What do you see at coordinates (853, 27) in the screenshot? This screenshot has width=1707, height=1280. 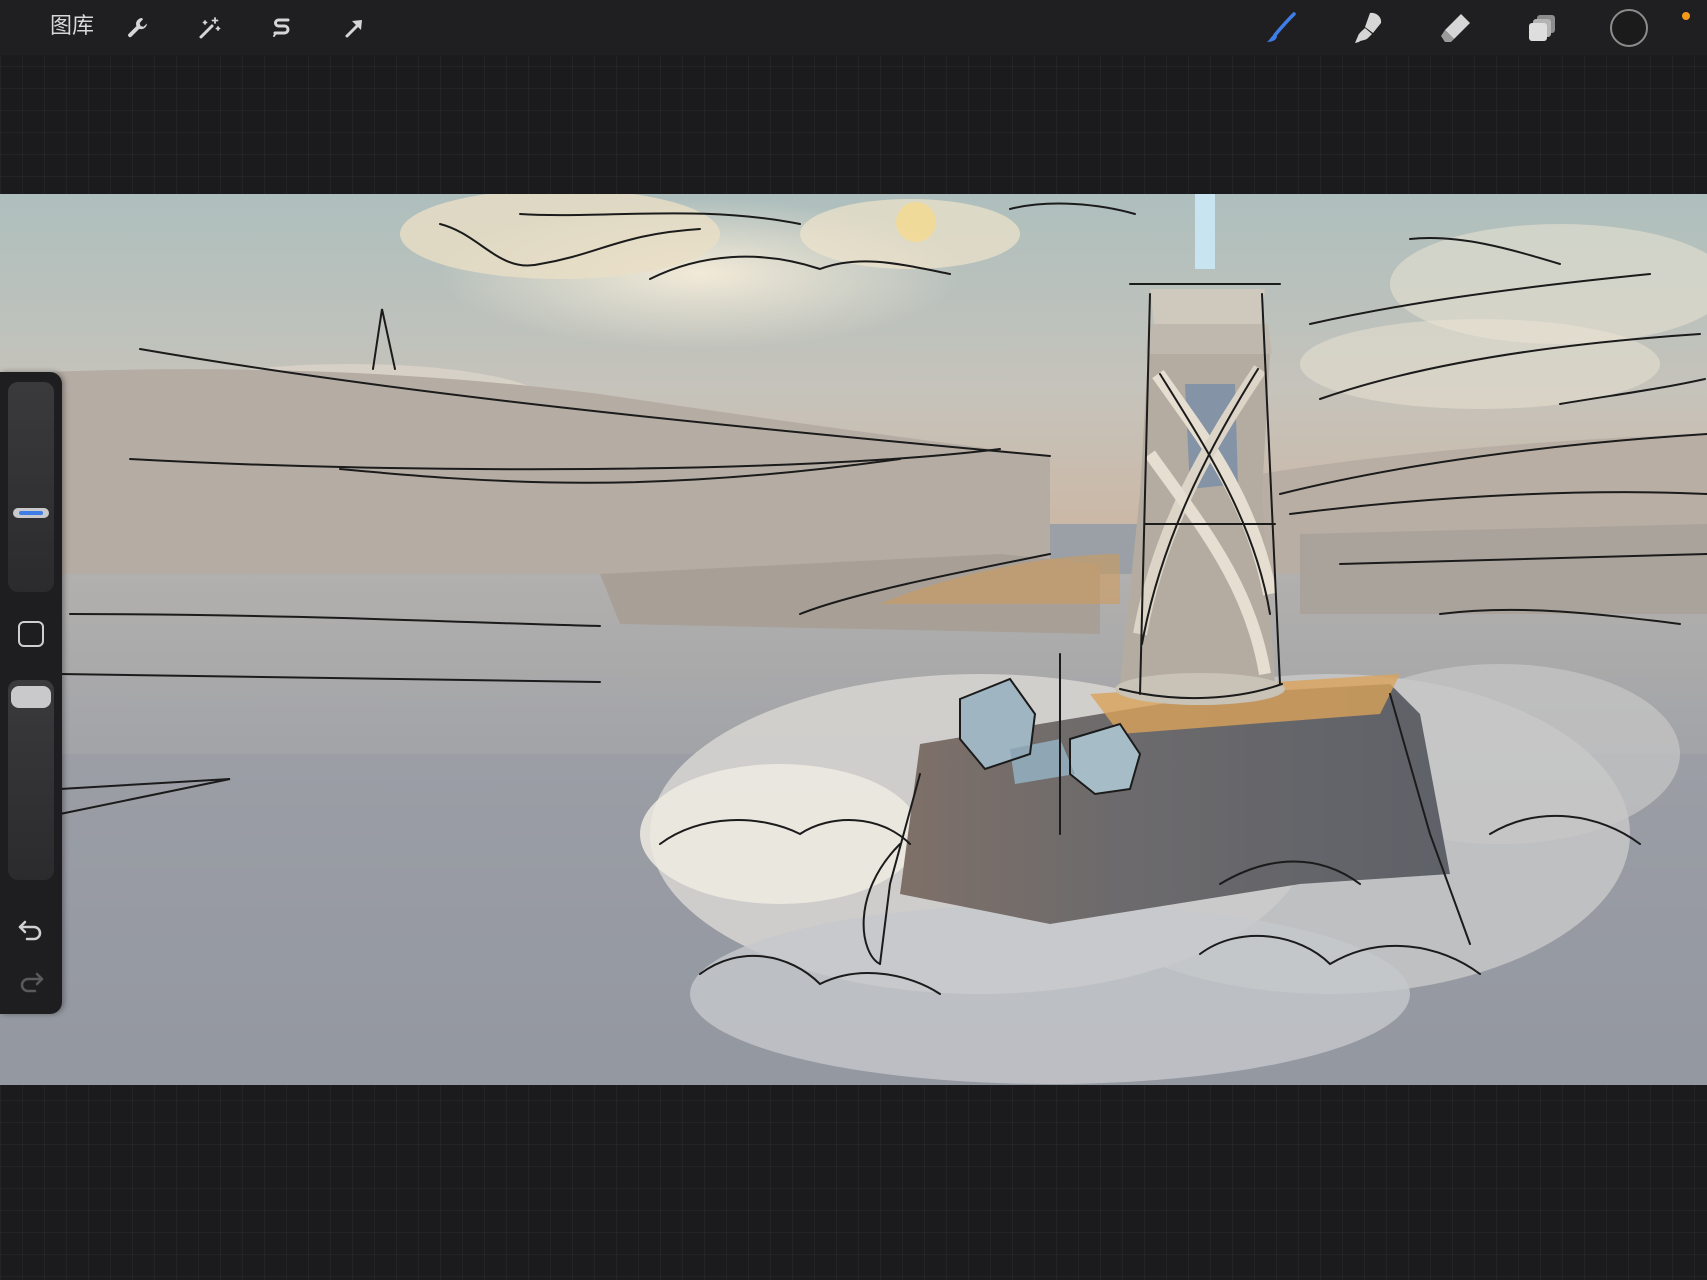 I see `top-toolbar: 图库` at bounding box center [853, 27].